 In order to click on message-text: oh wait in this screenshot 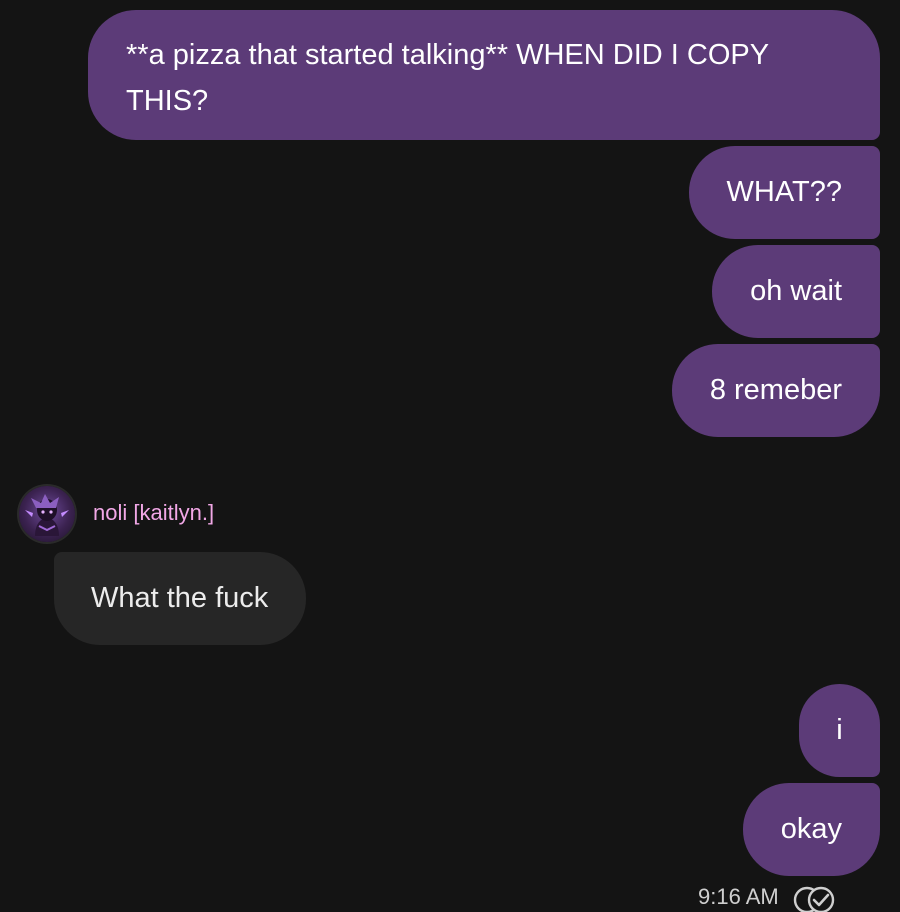, I will do `click(796, 291)`.